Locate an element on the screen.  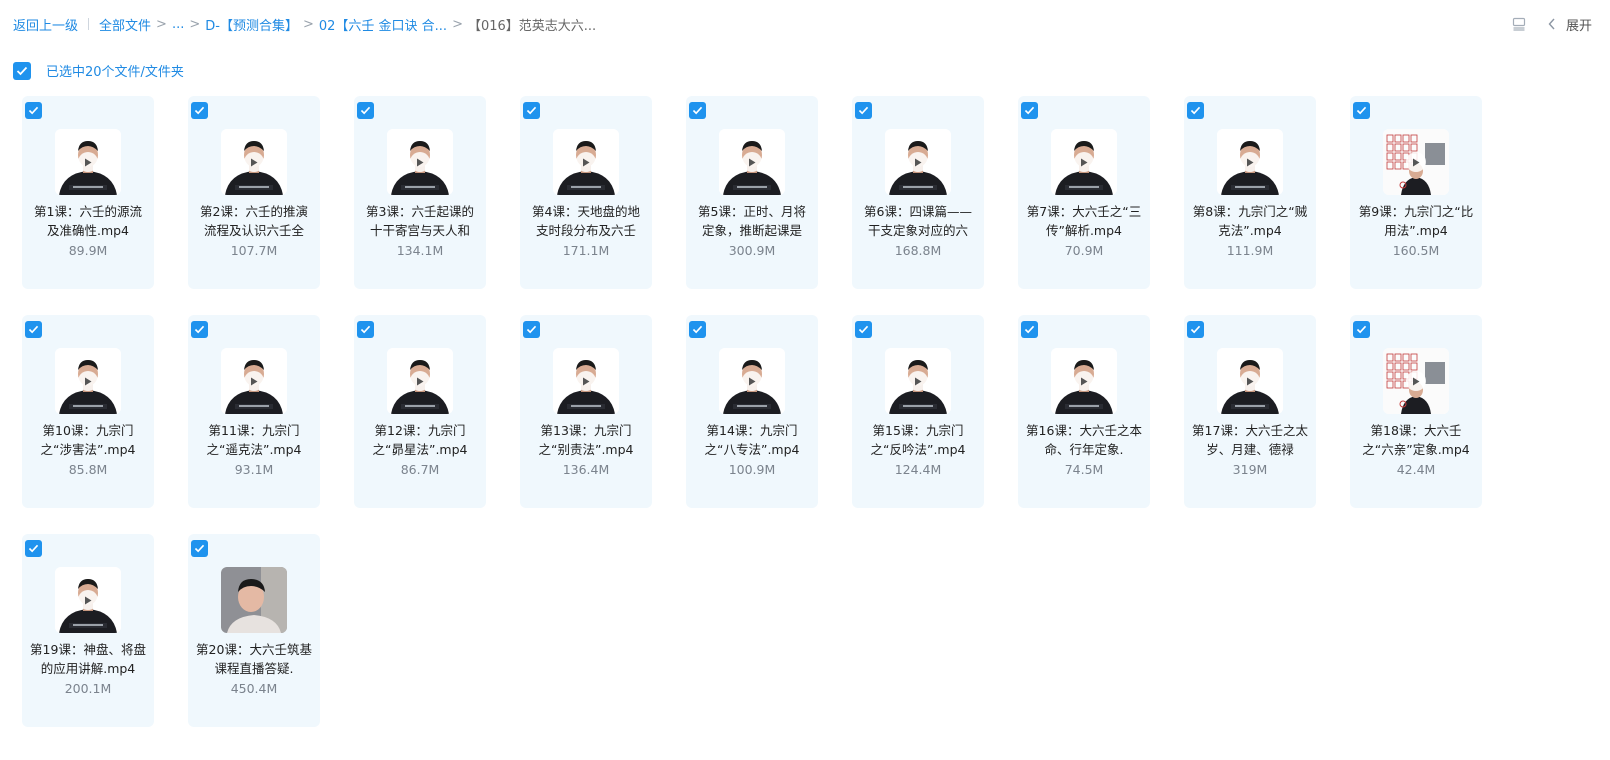
file-card: 第8课：九宗门之“贼克法”.mp4 111.9M is located at coordinates (1250, 192).